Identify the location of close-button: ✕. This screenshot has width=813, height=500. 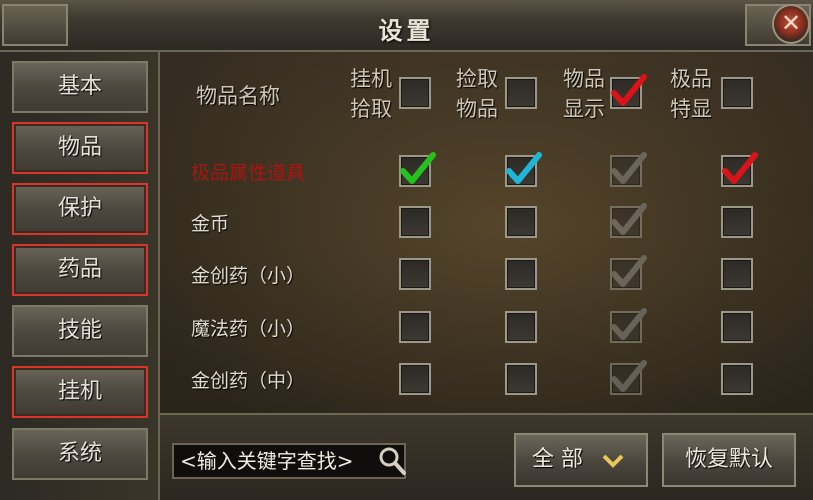
(791, 24).